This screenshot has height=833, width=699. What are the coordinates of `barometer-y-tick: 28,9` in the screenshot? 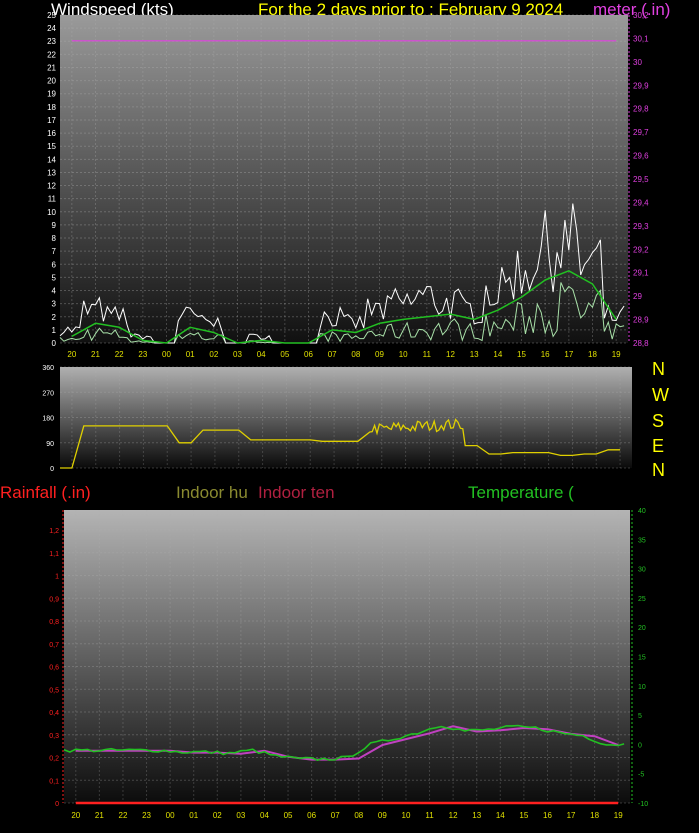 It's located at (641, 320).